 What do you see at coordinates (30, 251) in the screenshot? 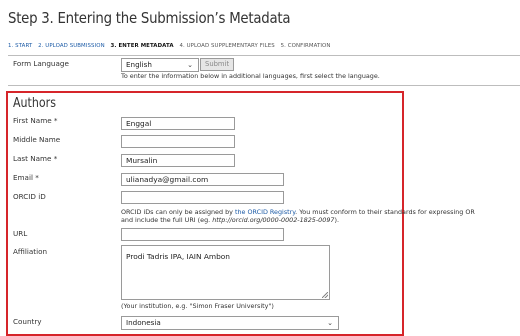
I see `affiliation-label: Affiliation` at bounding box center [30, 251].